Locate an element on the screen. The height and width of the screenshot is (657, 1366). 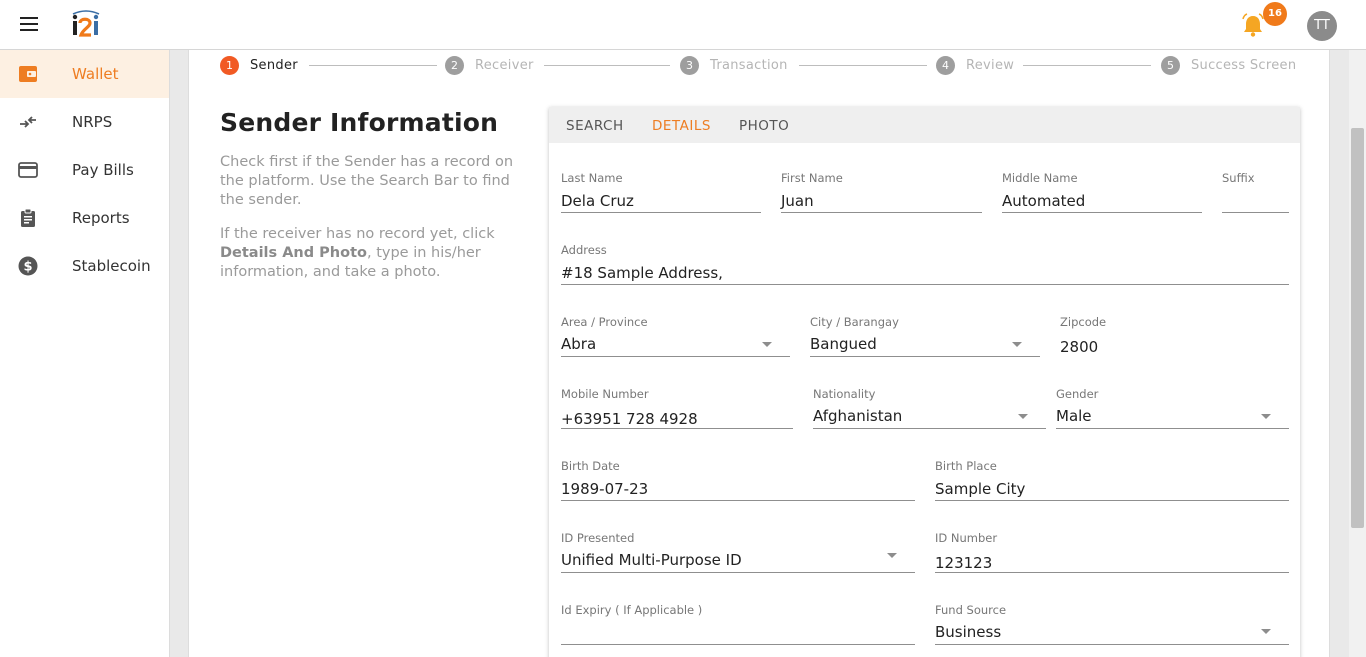
field-label: Birth Date is located at coordinates (590, 466).